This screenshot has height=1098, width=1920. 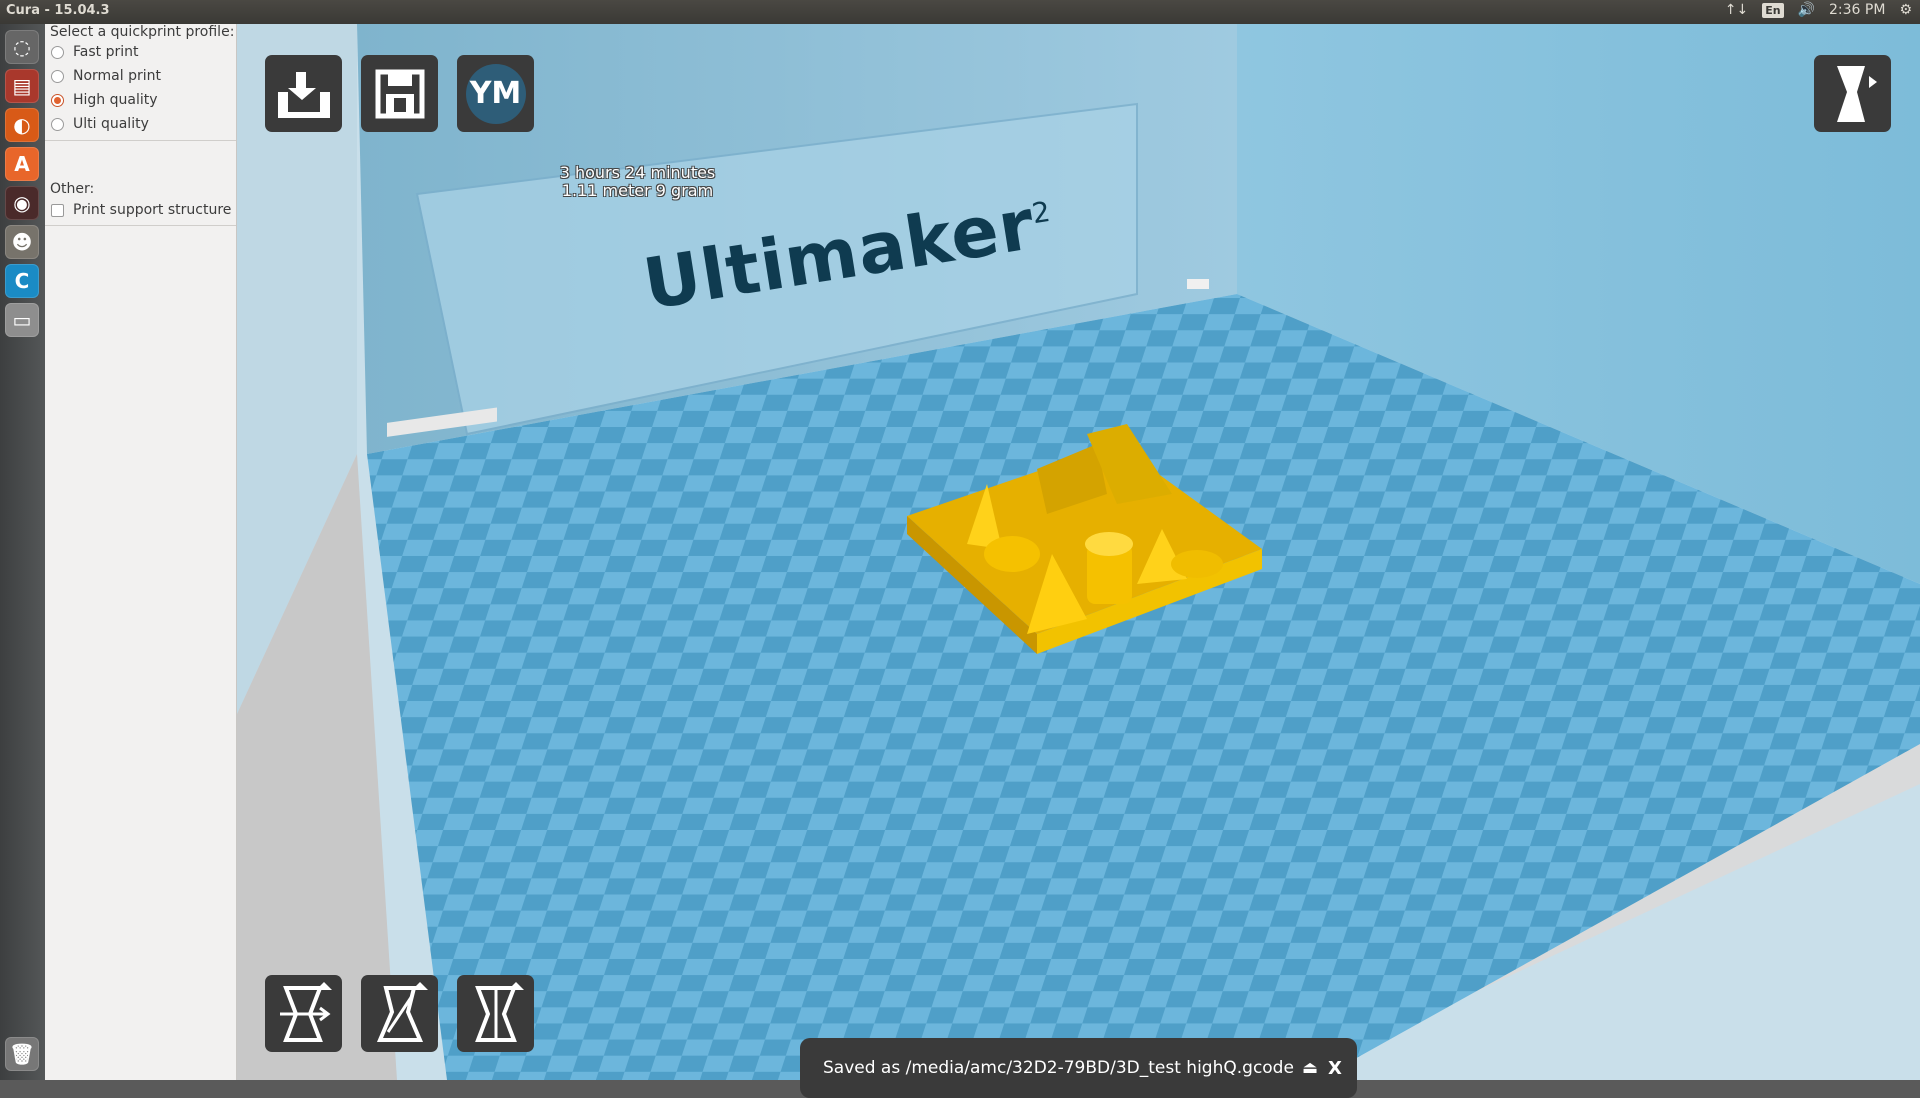 What do you see at coordinates (22, 86) in the screenshot?
I see `files-icon: ▤` at bounding box center [22, 86].